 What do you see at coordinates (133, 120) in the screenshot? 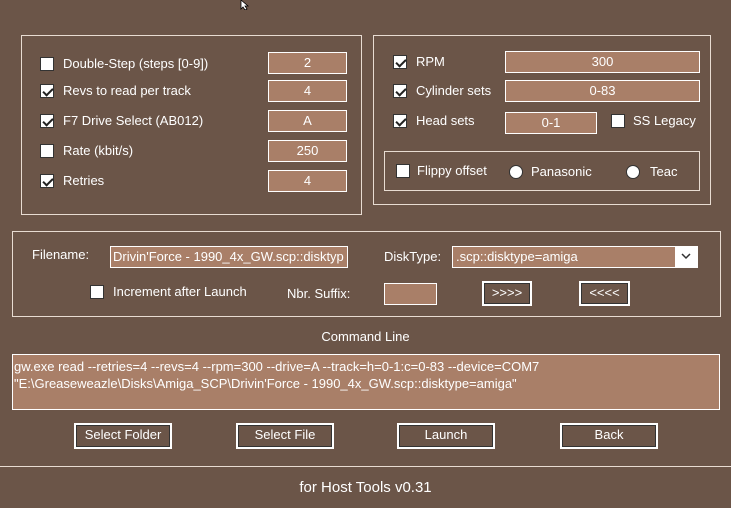
I see `drive-select-label: F7 Drive Select (AB012)` at bounding box center [133, 120].